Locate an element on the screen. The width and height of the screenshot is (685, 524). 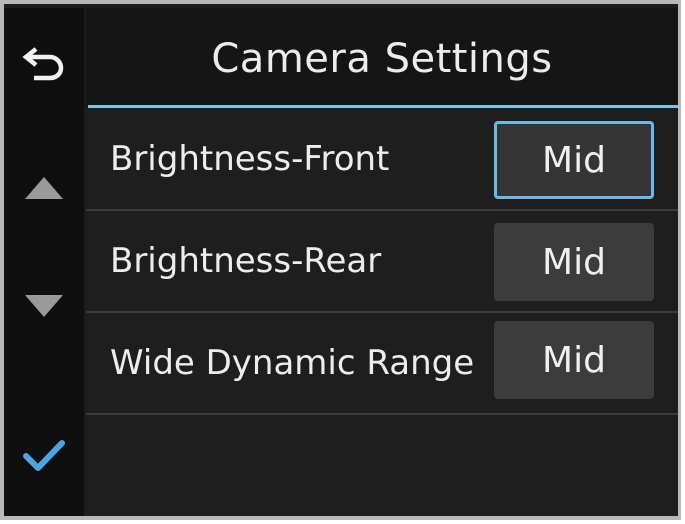
triangle-up-icon is located at coordinates (44, 188).